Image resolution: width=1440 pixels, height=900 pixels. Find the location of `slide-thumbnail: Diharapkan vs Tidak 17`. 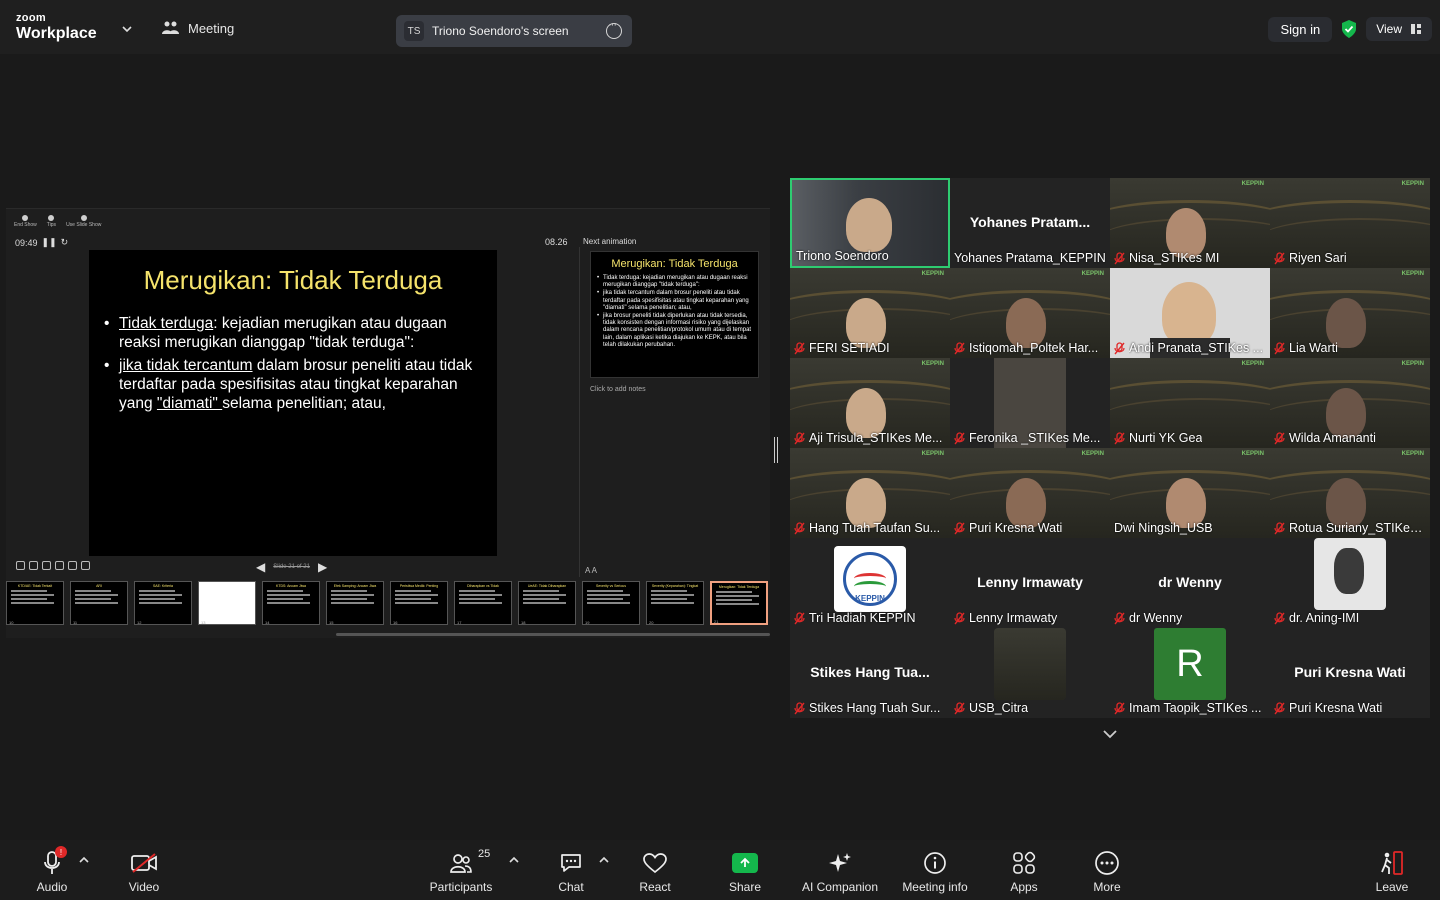

slide-thumbnail: Diharapkan vs Tidak 17 is located at coordinates (483, 603).